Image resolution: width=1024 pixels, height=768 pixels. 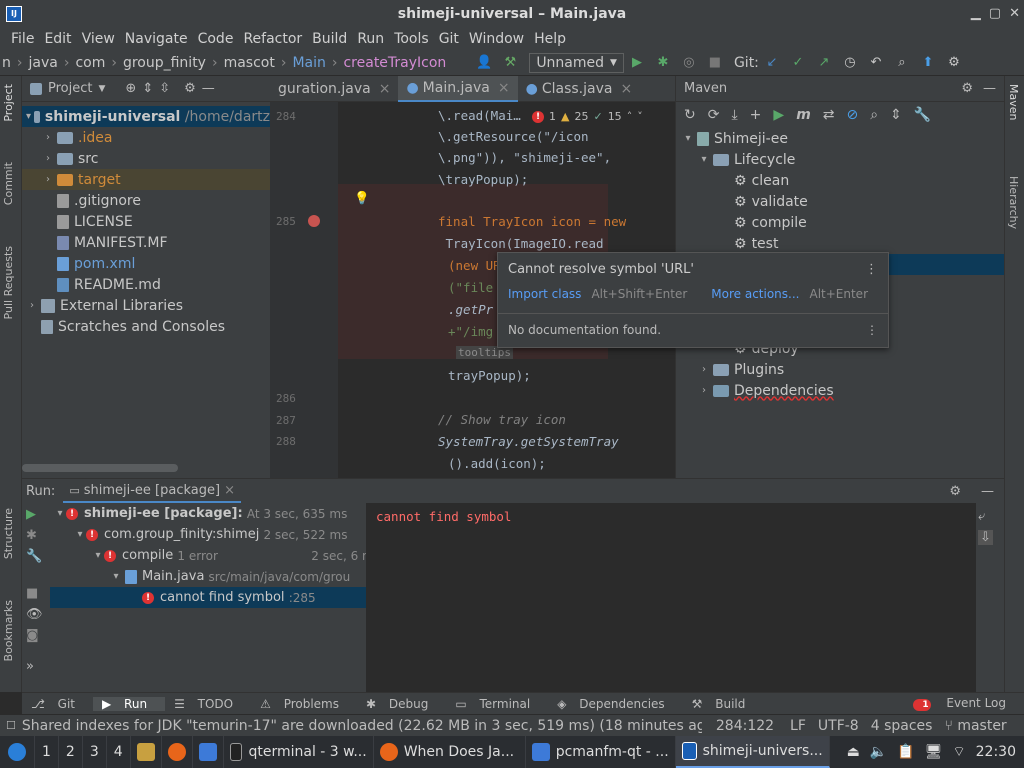 I want to click on run-output: cannot find symbol, so click(x=671, y=598).